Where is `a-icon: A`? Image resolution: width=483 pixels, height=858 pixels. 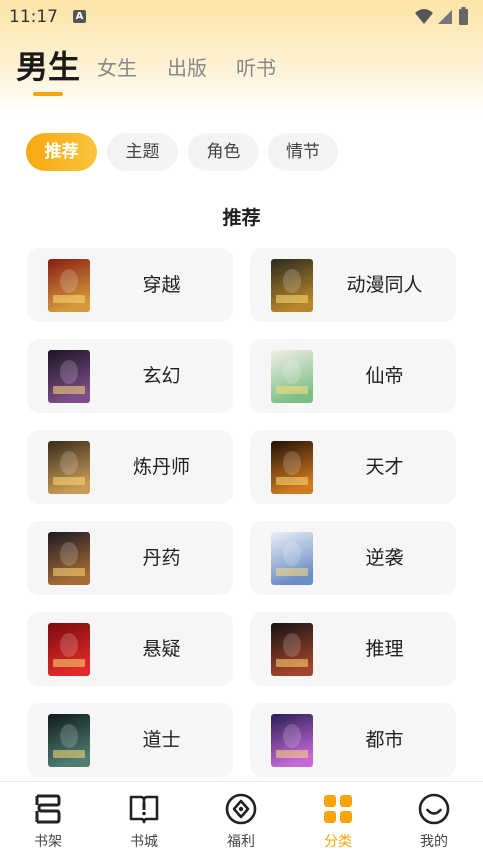 a-icon: A is located at coordinates (79, 16).